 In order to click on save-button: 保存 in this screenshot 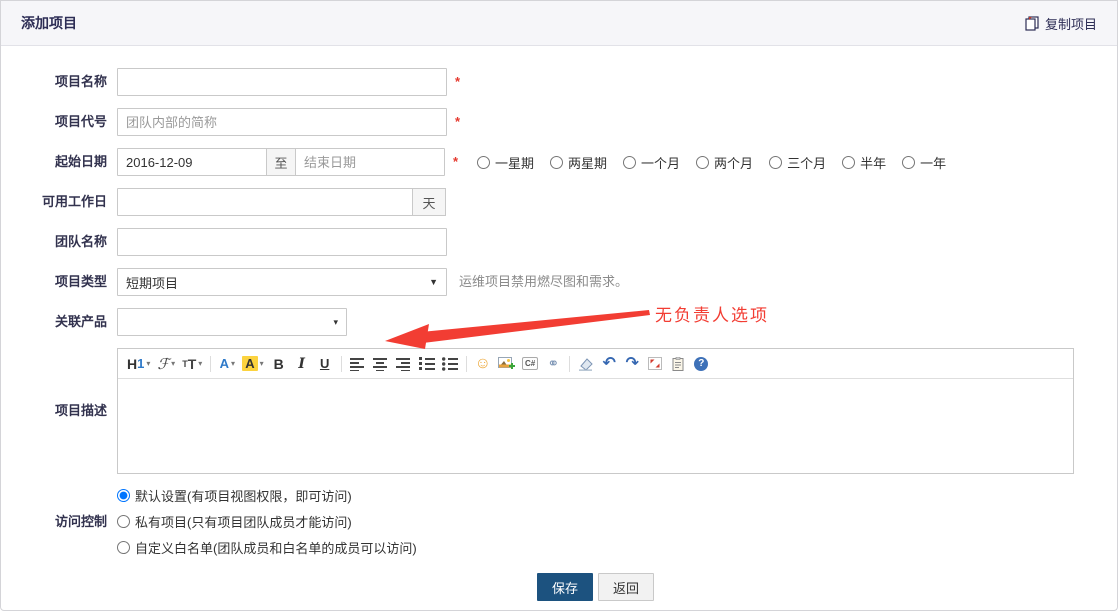, I will do `click(564, 587)`.